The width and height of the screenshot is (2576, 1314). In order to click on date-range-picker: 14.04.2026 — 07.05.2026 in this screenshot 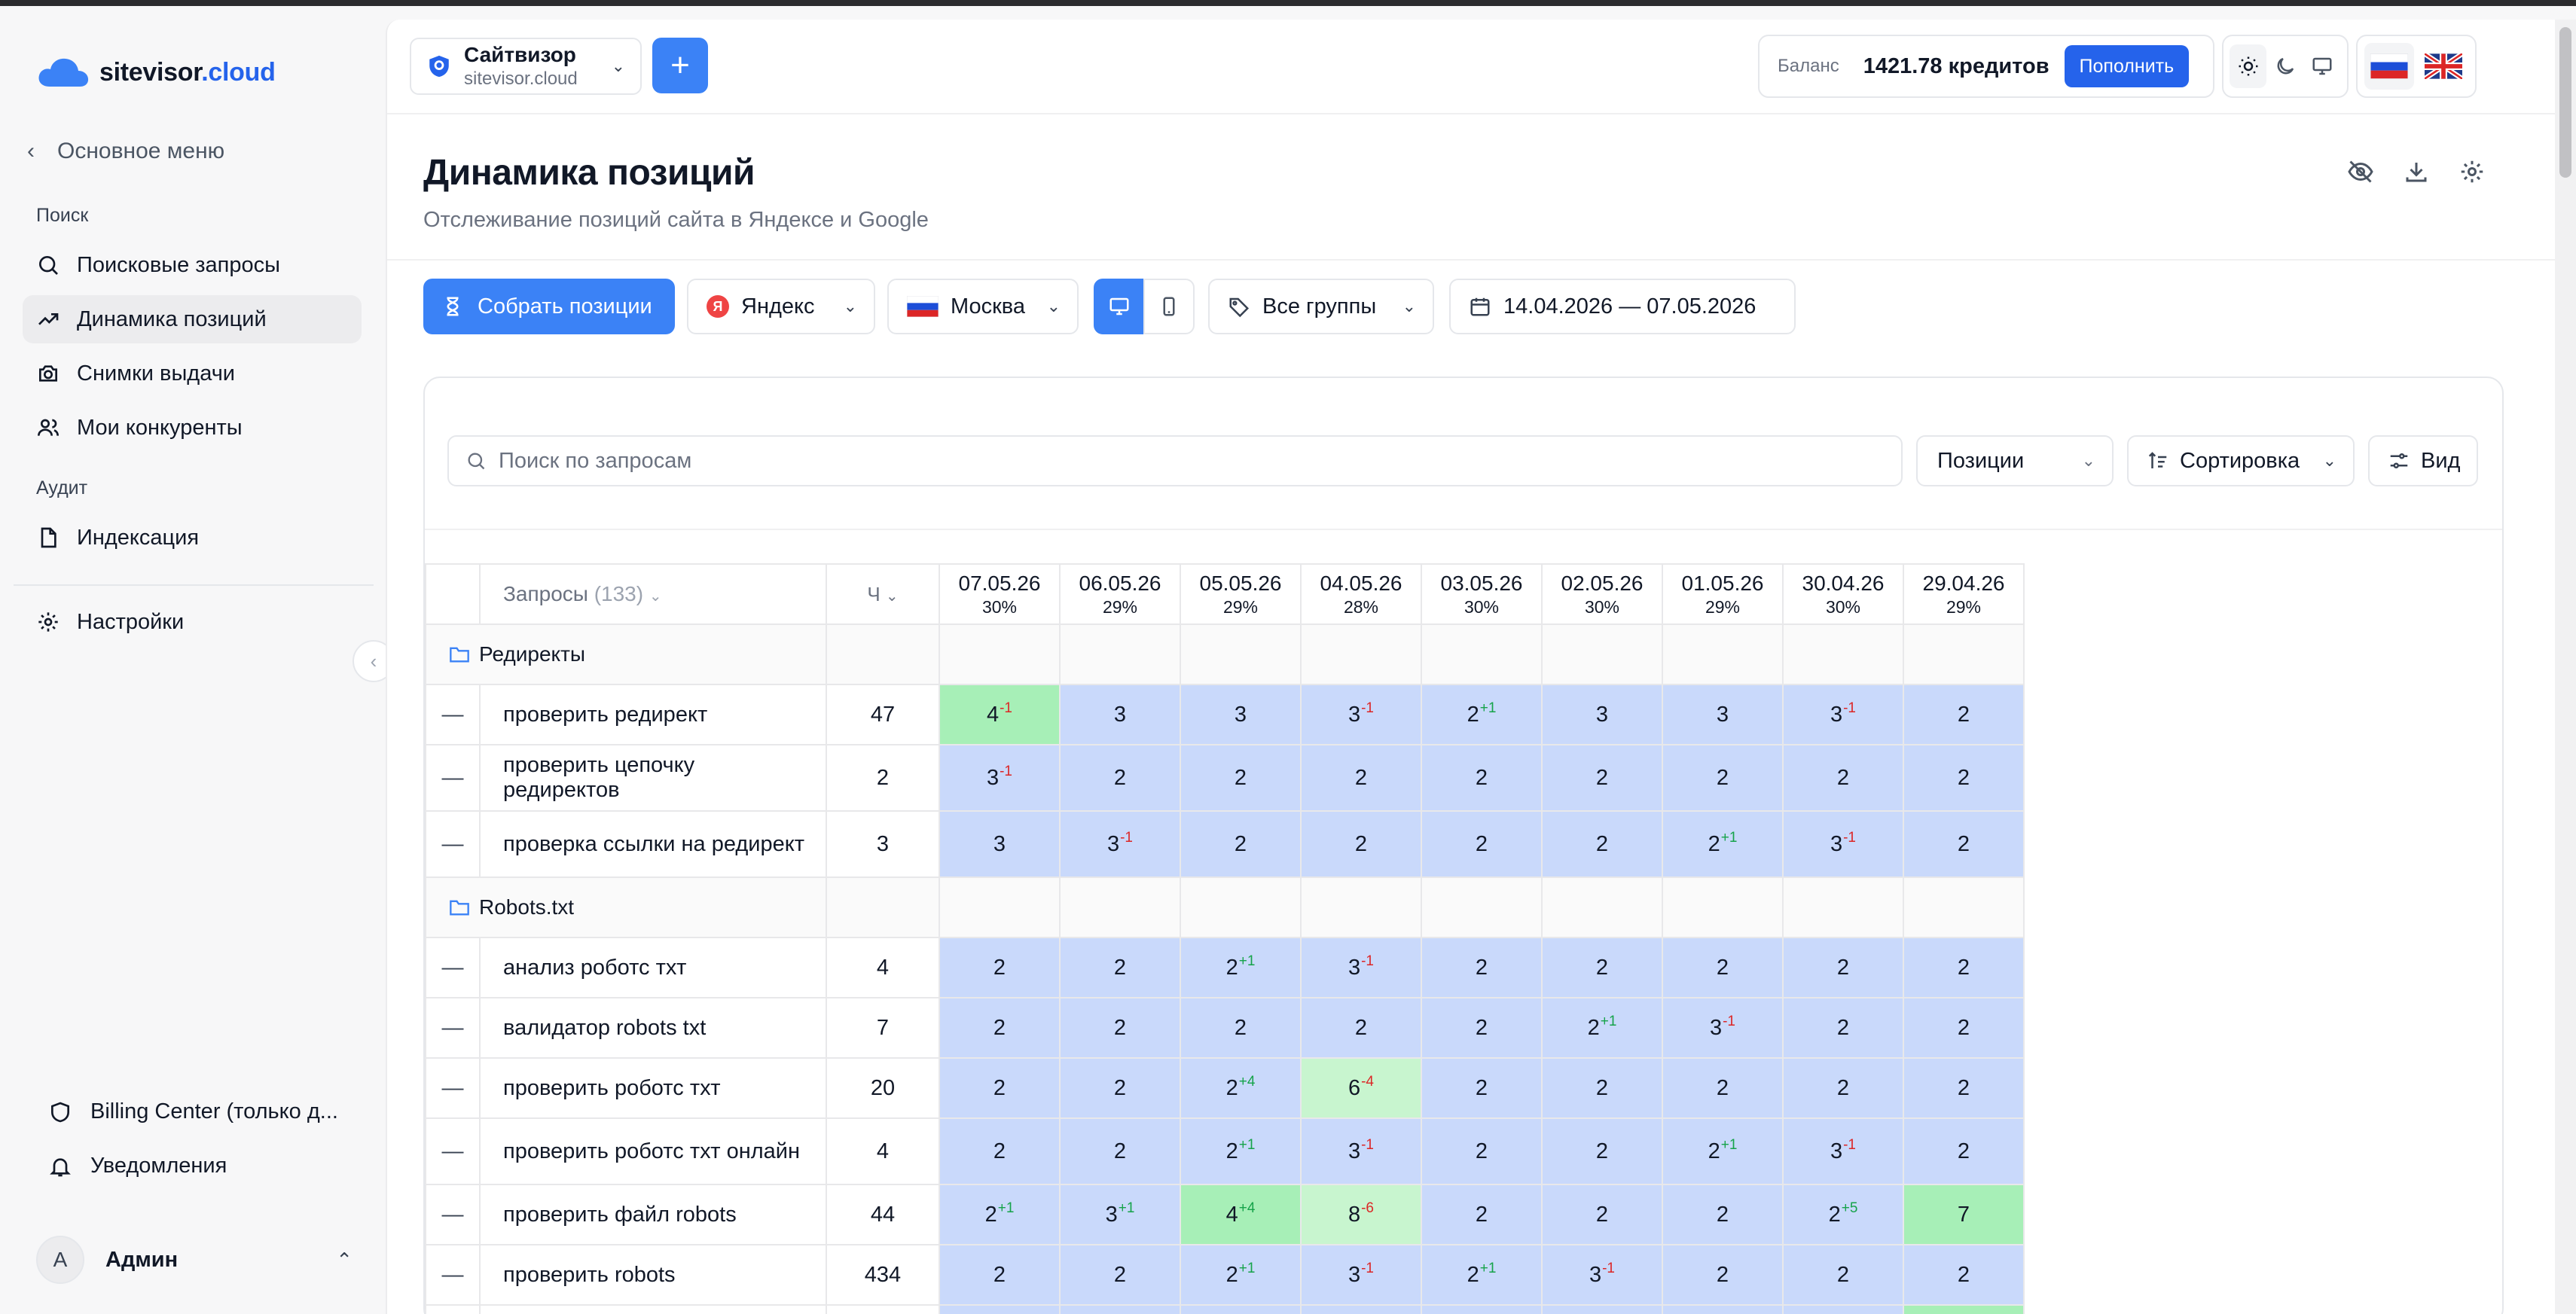, I will do `click(1623, 306)`.